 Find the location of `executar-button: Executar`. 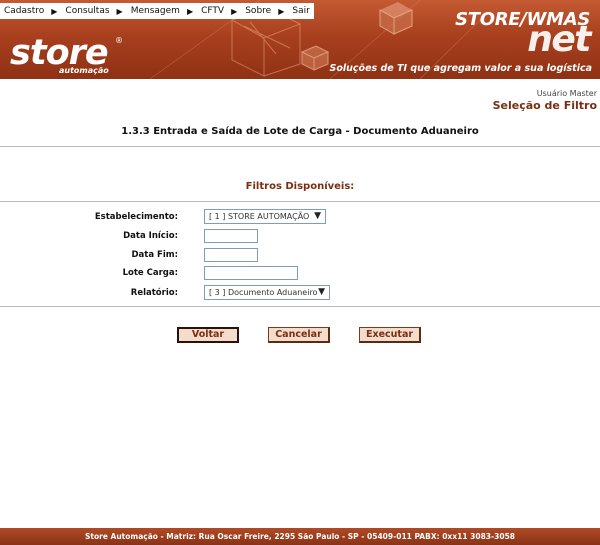

executar-button: Executar is located at coordinates (390, 335).